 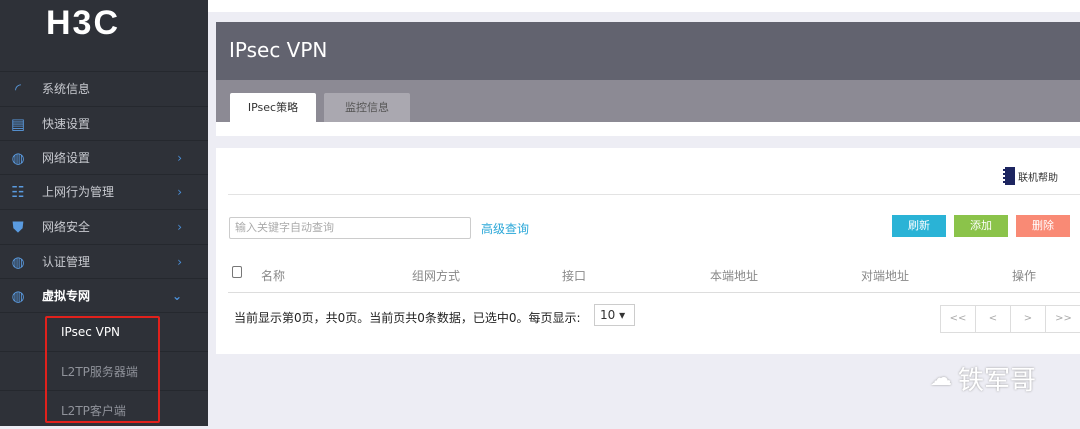 What do you see at coordinates (1063, 319) in the screenshot?
I see `last-page-button: >>` at bounding box center [1063, 319].